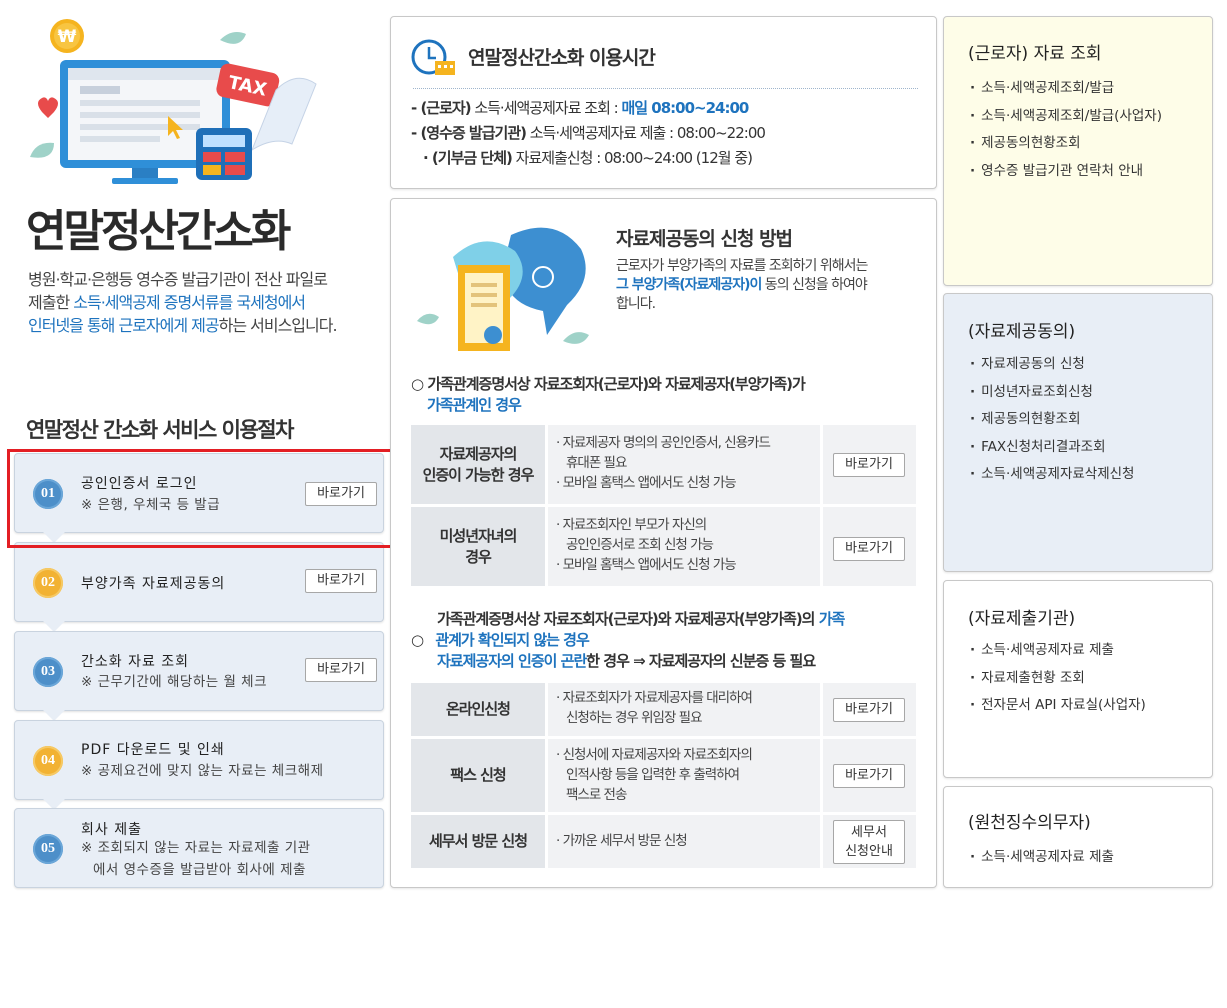 The height and width of the screenshot is (1008, 1227). Describe the element at coordinates (684, 841) in the screenshot. I see `row-desc-visit: · 가까운 세무서 방문 신청` at that location.